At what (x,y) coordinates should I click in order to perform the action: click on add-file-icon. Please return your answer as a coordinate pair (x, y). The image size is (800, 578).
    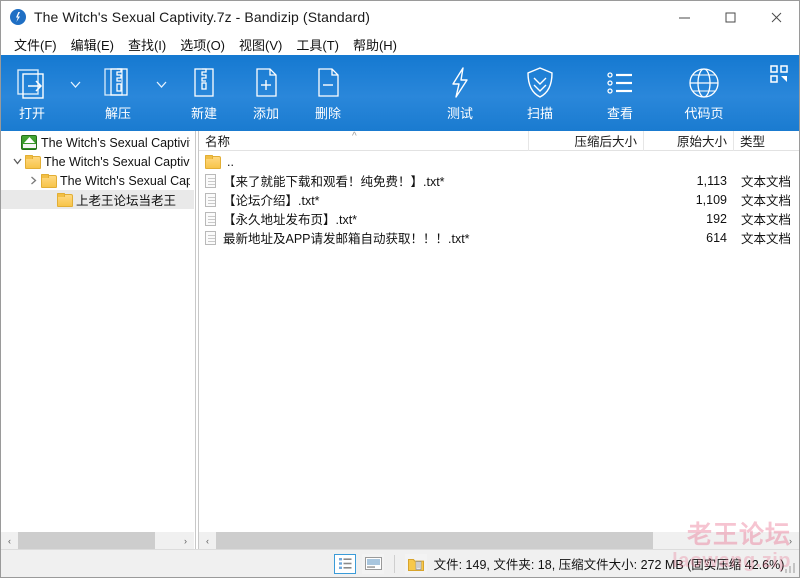
    Looking at the image, I should click on (266, 83).